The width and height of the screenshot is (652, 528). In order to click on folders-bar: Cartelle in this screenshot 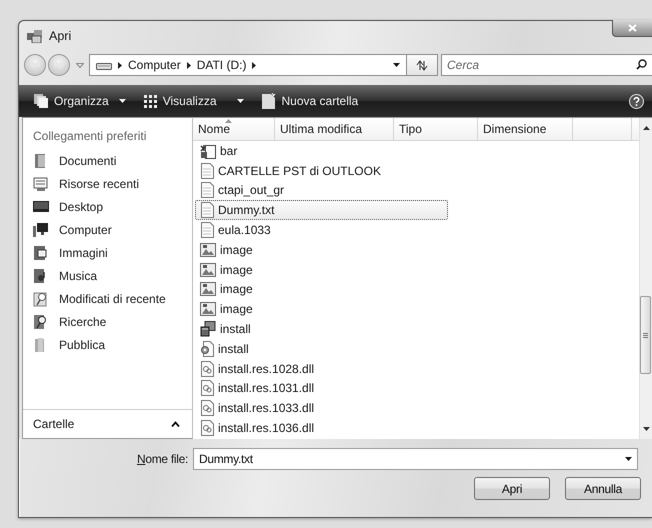, I will do `click(107, 423)`.